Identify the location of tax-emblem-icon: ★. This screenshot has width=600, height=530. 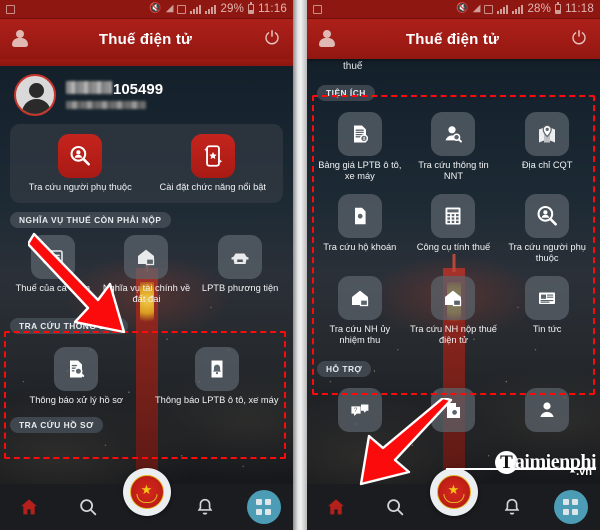
(146, 492).